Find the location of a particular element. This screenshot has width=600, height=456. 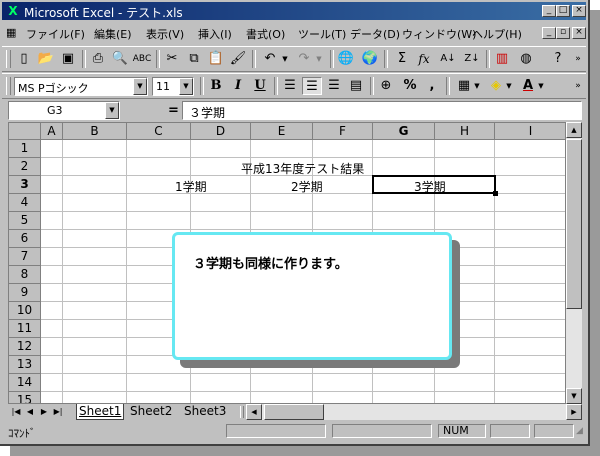

scroll-thumb is located at coordinates (574, 224).